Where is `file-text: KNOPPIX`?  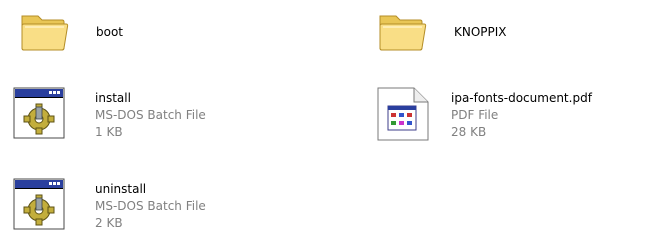
file-text: KNOPPIX is located at coordinates (480, 32).